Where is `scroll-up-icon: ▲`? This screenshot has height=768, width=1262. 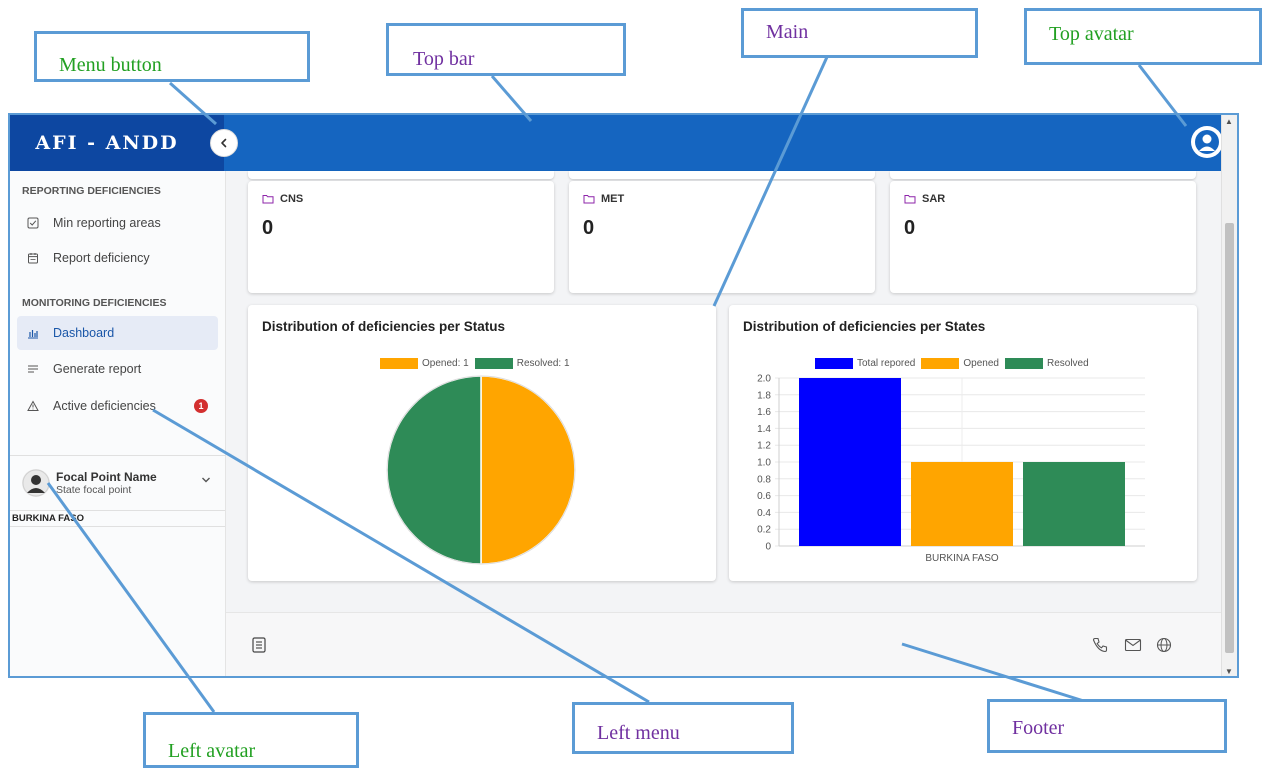
scroll-up-icon: ▲ is located at coordinates (1229, 121).